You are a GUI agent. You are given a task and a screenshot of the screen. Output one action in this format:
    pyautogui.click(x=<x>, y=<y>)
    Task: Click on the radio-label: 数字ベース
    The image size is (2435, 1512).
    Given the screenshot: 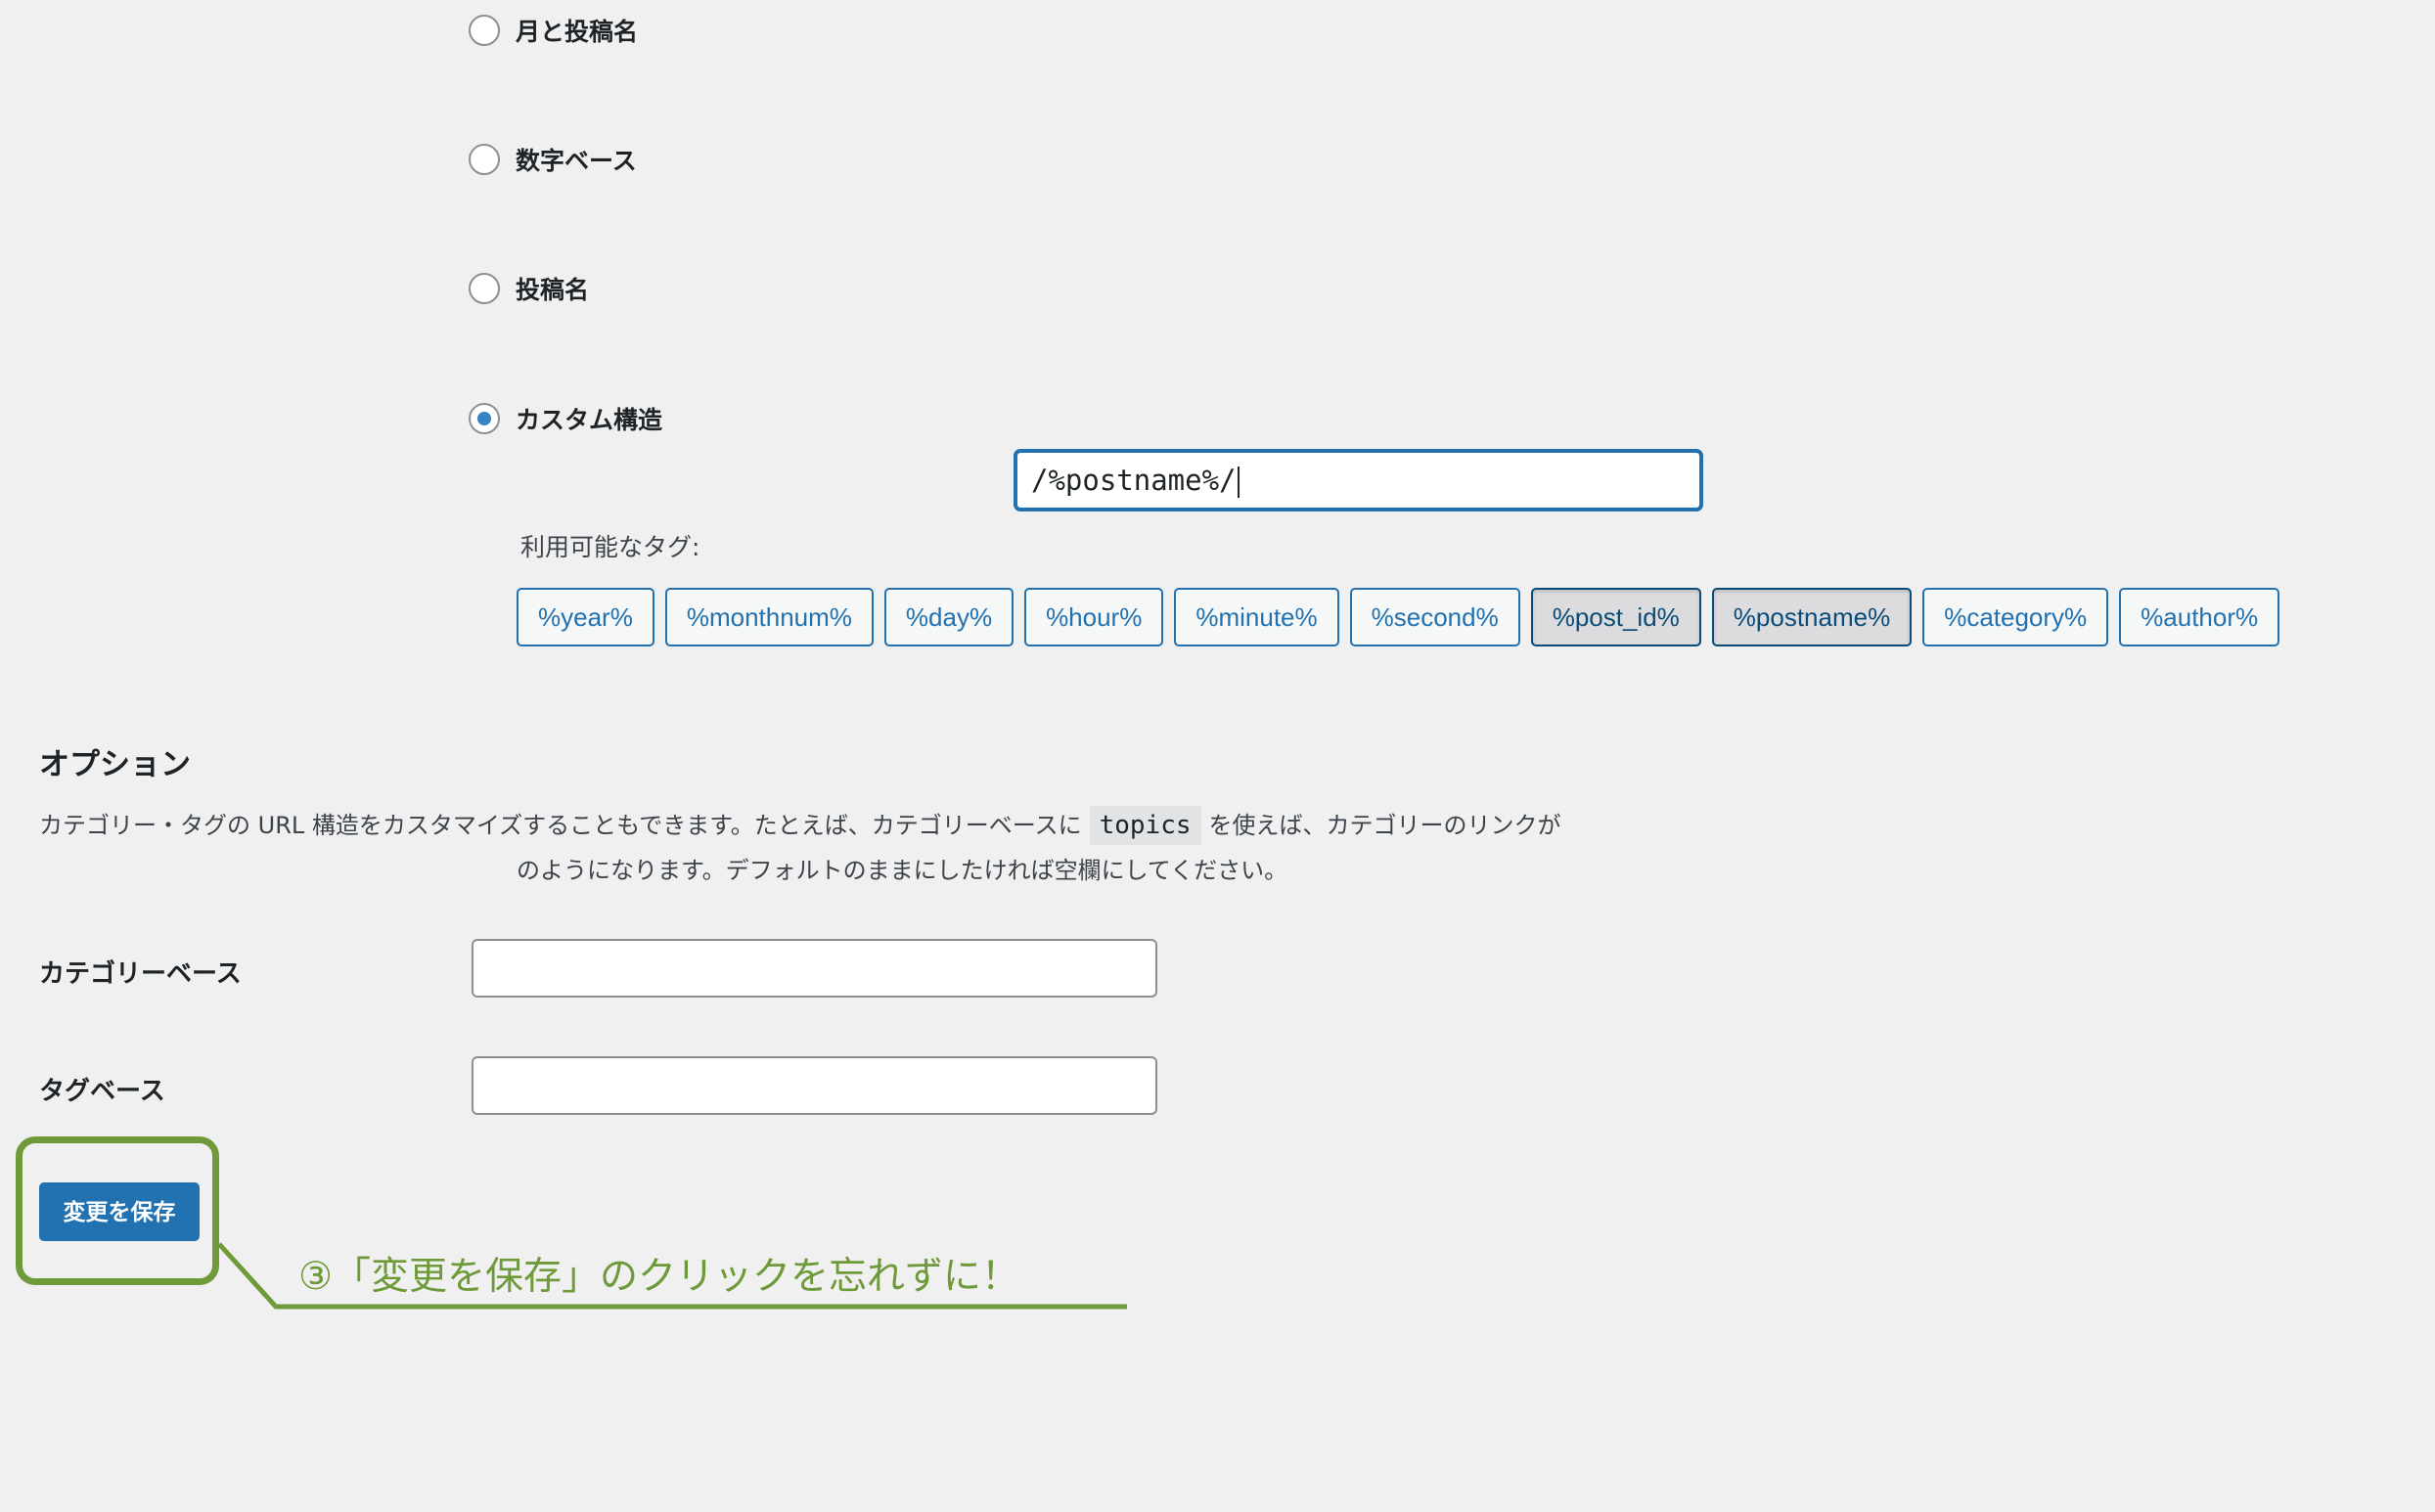 What is the action you would take?
    pyautogui.click(x=577, y=161)
    